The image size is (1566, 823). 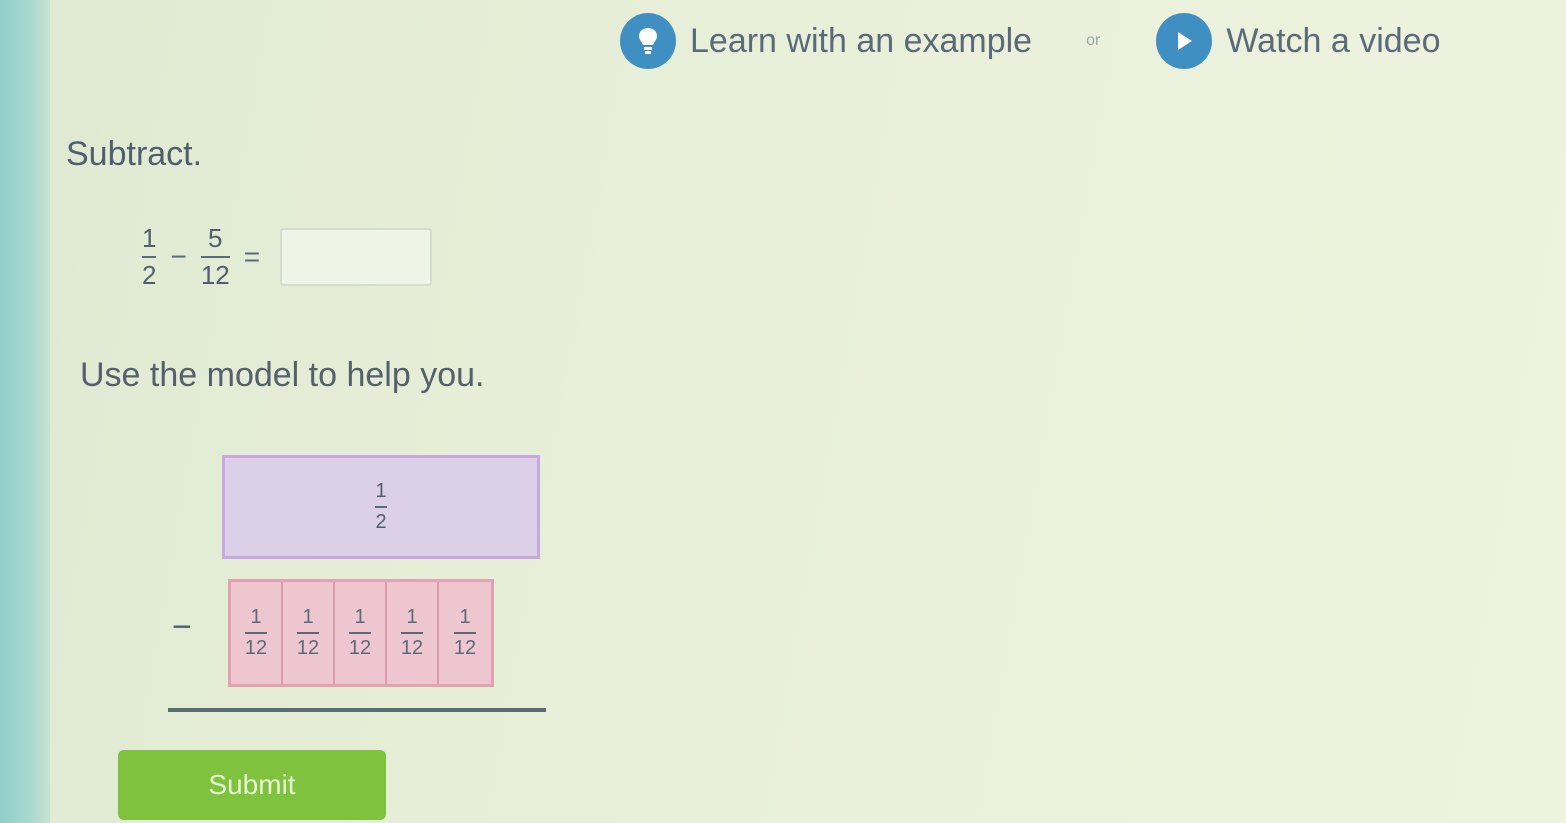 I want to click on submit-button: Submit, so click(x=252, y=785).